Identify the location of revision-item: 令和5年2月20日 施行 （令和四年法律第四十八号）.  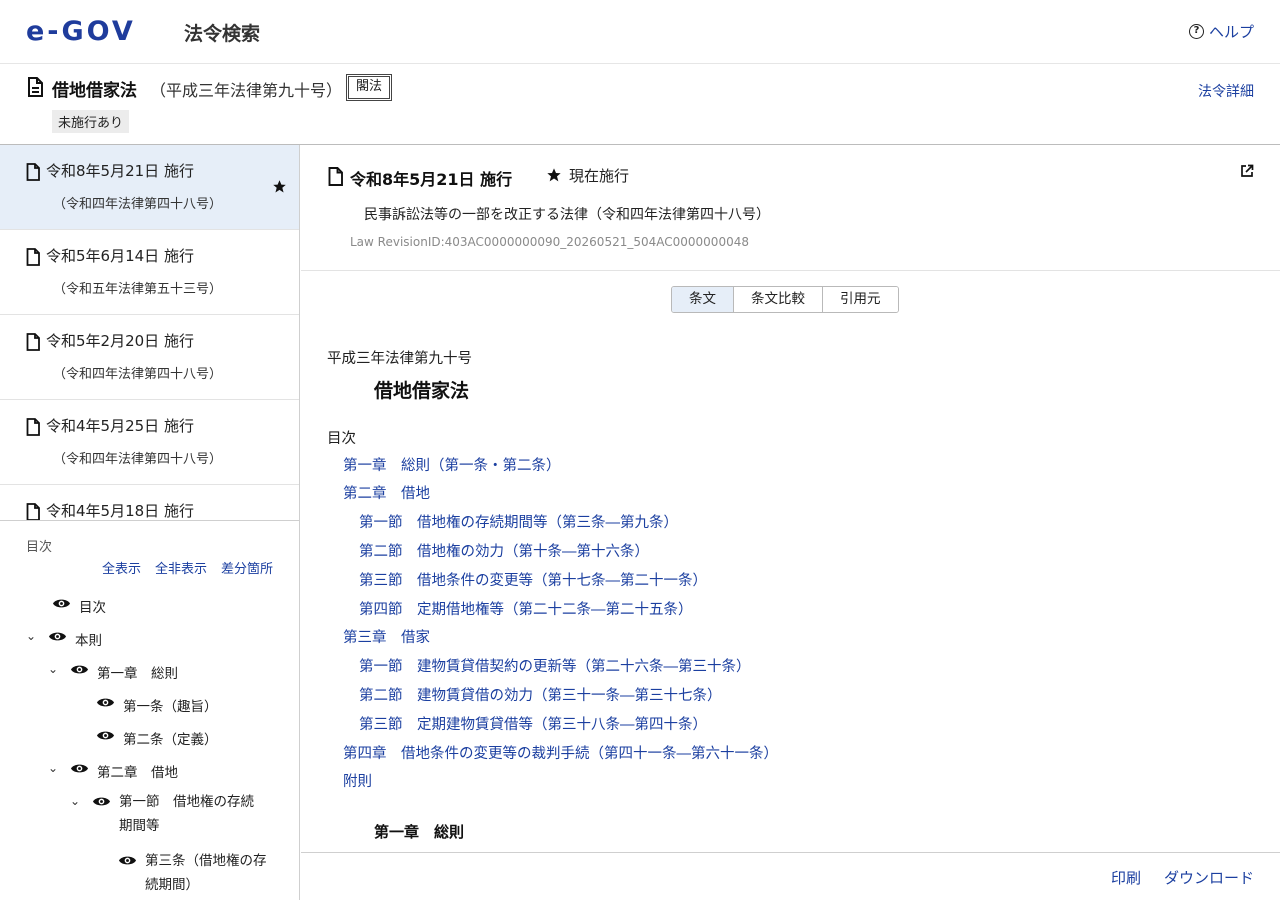
(149, 357).